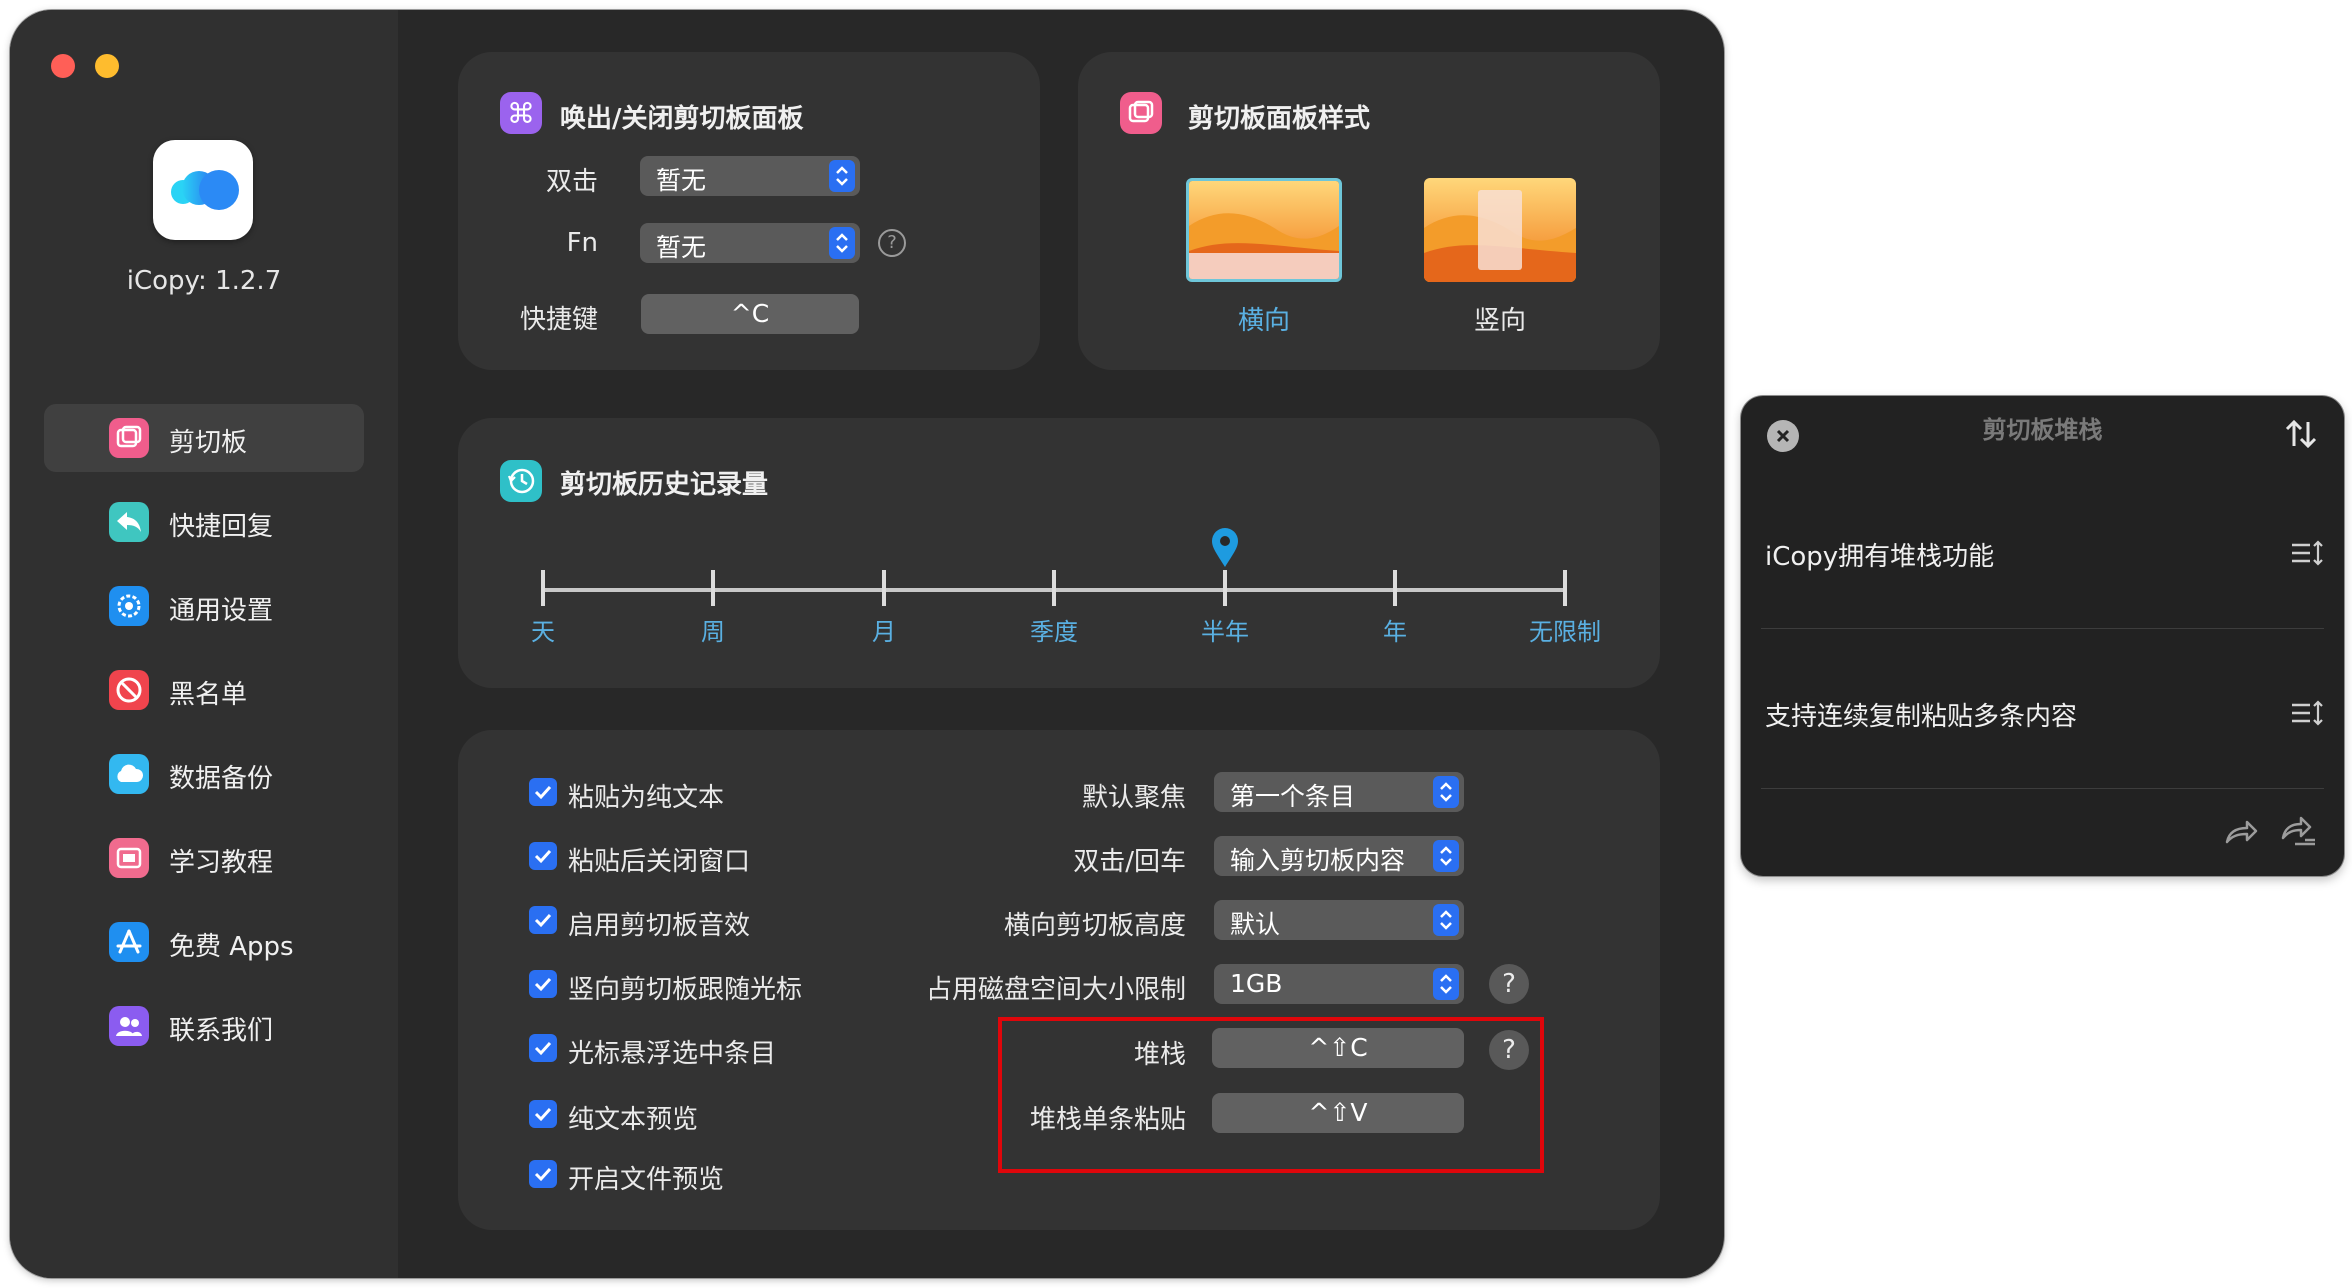 This screenshot has height=1288, width=2352. I want to click on tick-label-year: 年, so click(1395, 632).